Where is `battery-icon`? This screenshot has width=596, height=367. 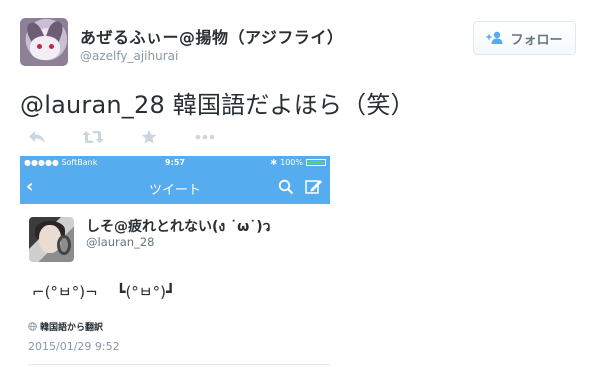
battery-icon is located at coordinates (316, 162).